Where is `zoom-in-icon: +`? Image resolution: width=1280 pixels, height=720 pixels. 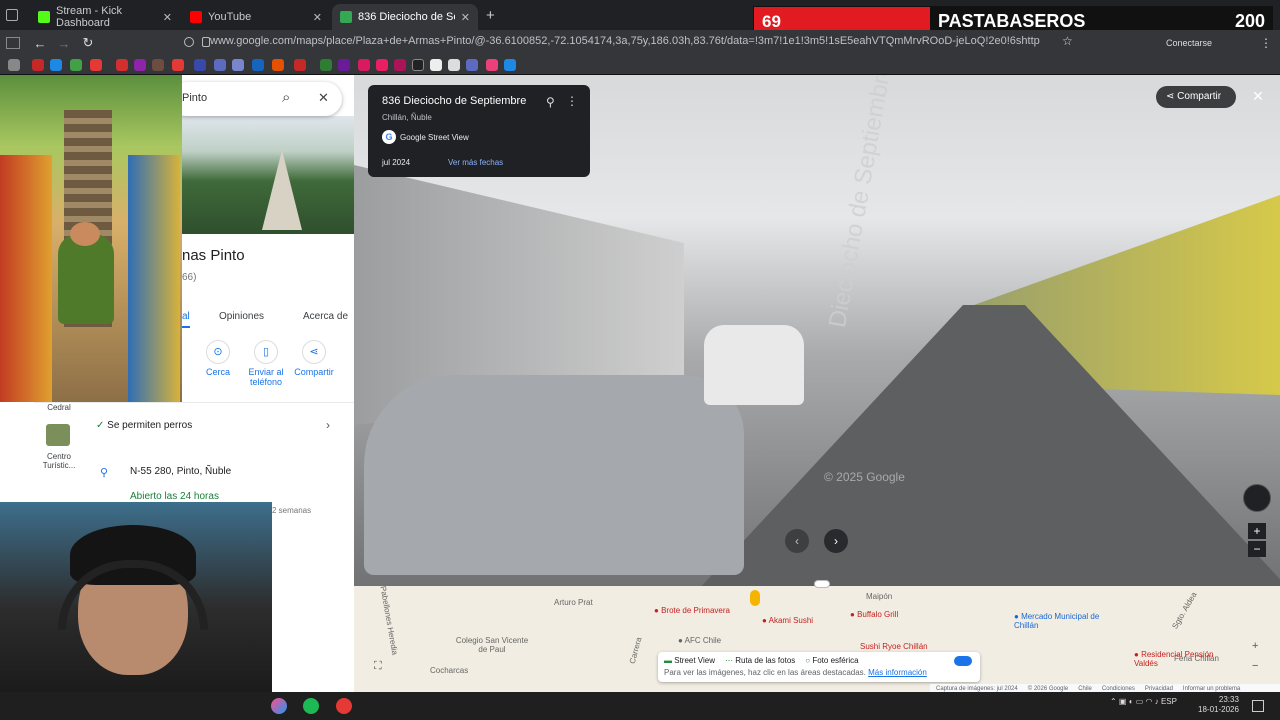
zoom-in-icon: + is located at coordinates (1257, 531).